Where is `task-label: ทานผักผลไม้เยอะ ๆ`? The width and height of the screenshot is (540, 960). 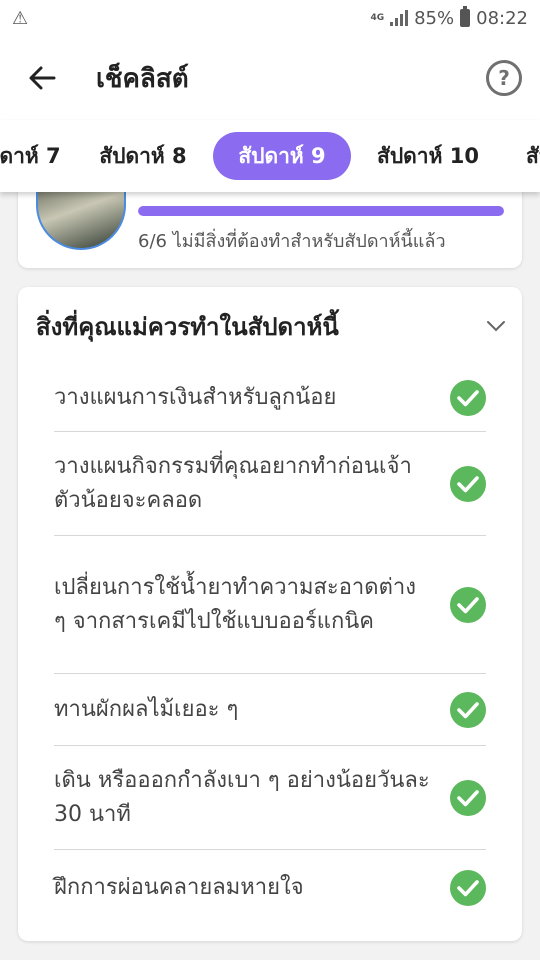 task-label: ทานผักผลไม้เยอะ ๆ is located at coordinates (146, 709).